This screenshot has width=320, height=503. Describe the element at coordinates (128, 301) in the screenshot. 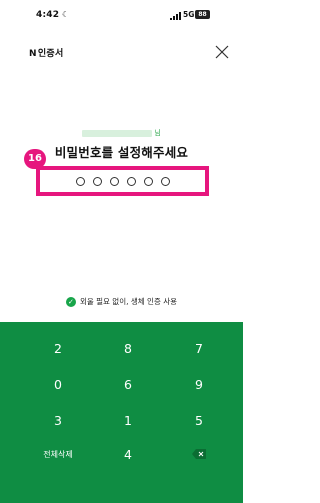

I see `biometric-label: 외울 필요 없이, 생체 인증 사용` at that location.